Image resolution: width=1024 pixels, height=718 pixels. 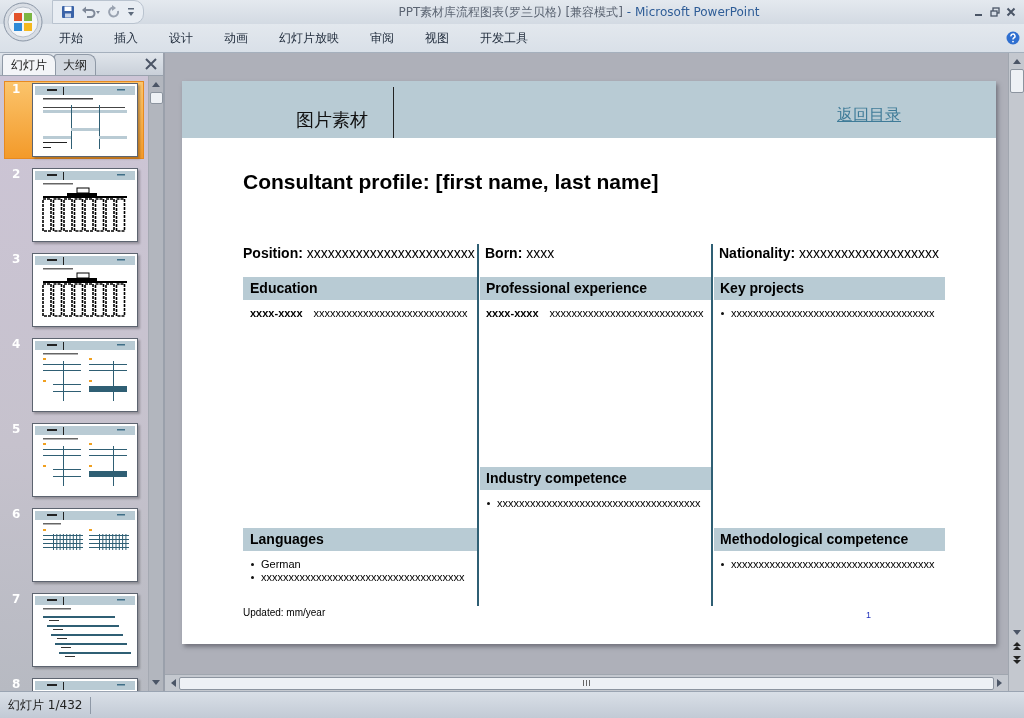 I want to click on slide-number: 1, so click(x=17, y=89).